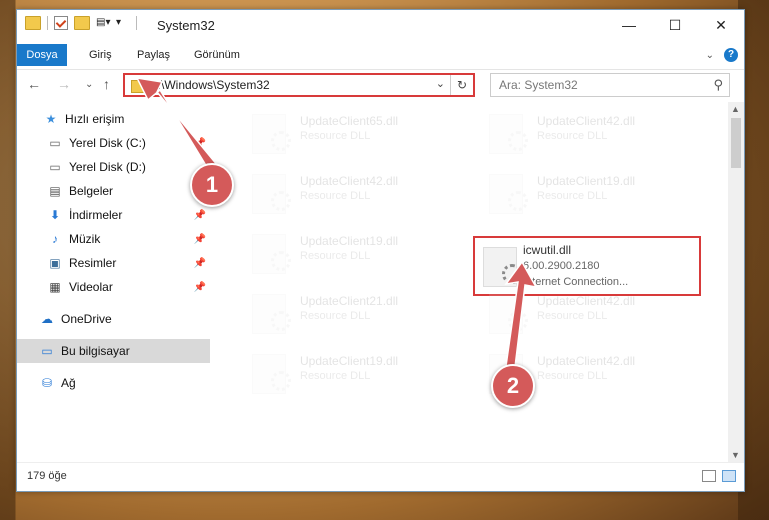  What do you see at coordinates (91, 287) in the screenshot?
I see `sidebar-item-label: Videolar` at bounding box center [91, 287].